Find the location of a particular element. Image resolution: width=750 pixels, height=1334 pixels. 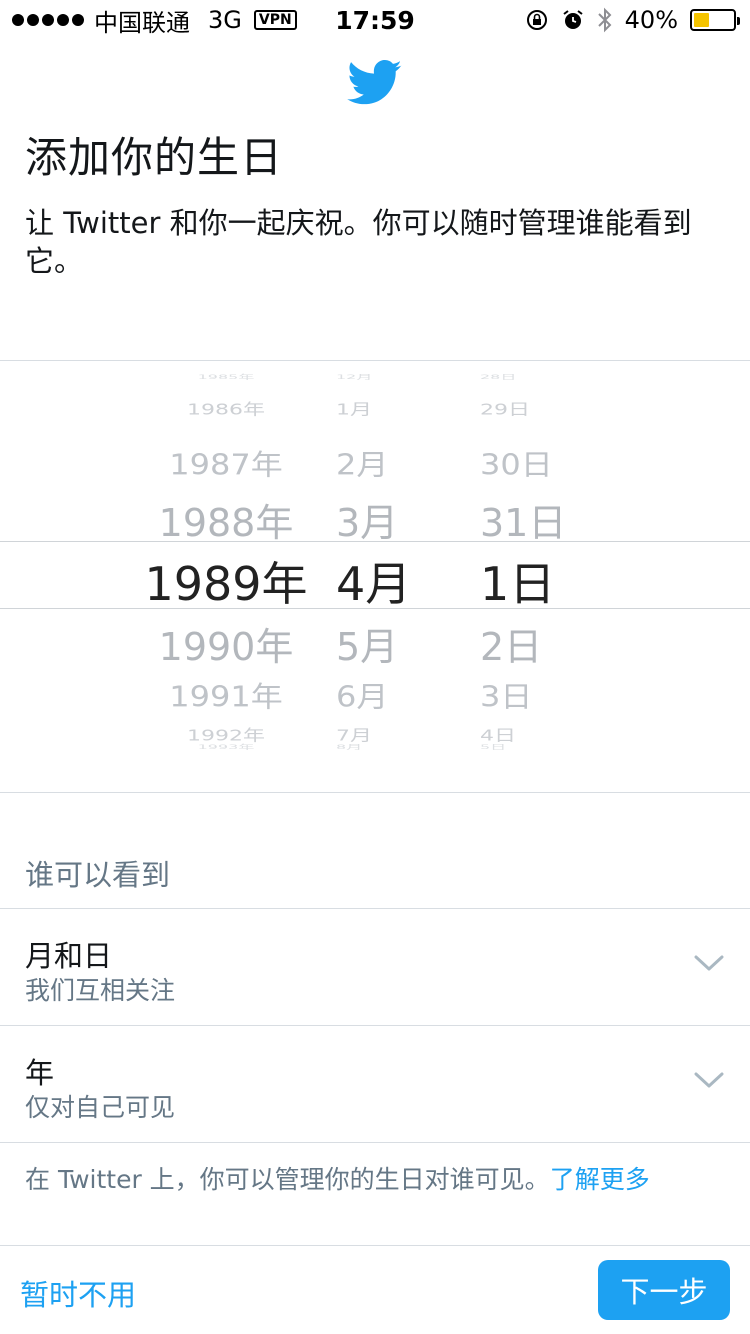

day-wheel: 28日 29日 30日 31日 1日 2日 3日 4日 5日 is located at coordinates (525, 577).